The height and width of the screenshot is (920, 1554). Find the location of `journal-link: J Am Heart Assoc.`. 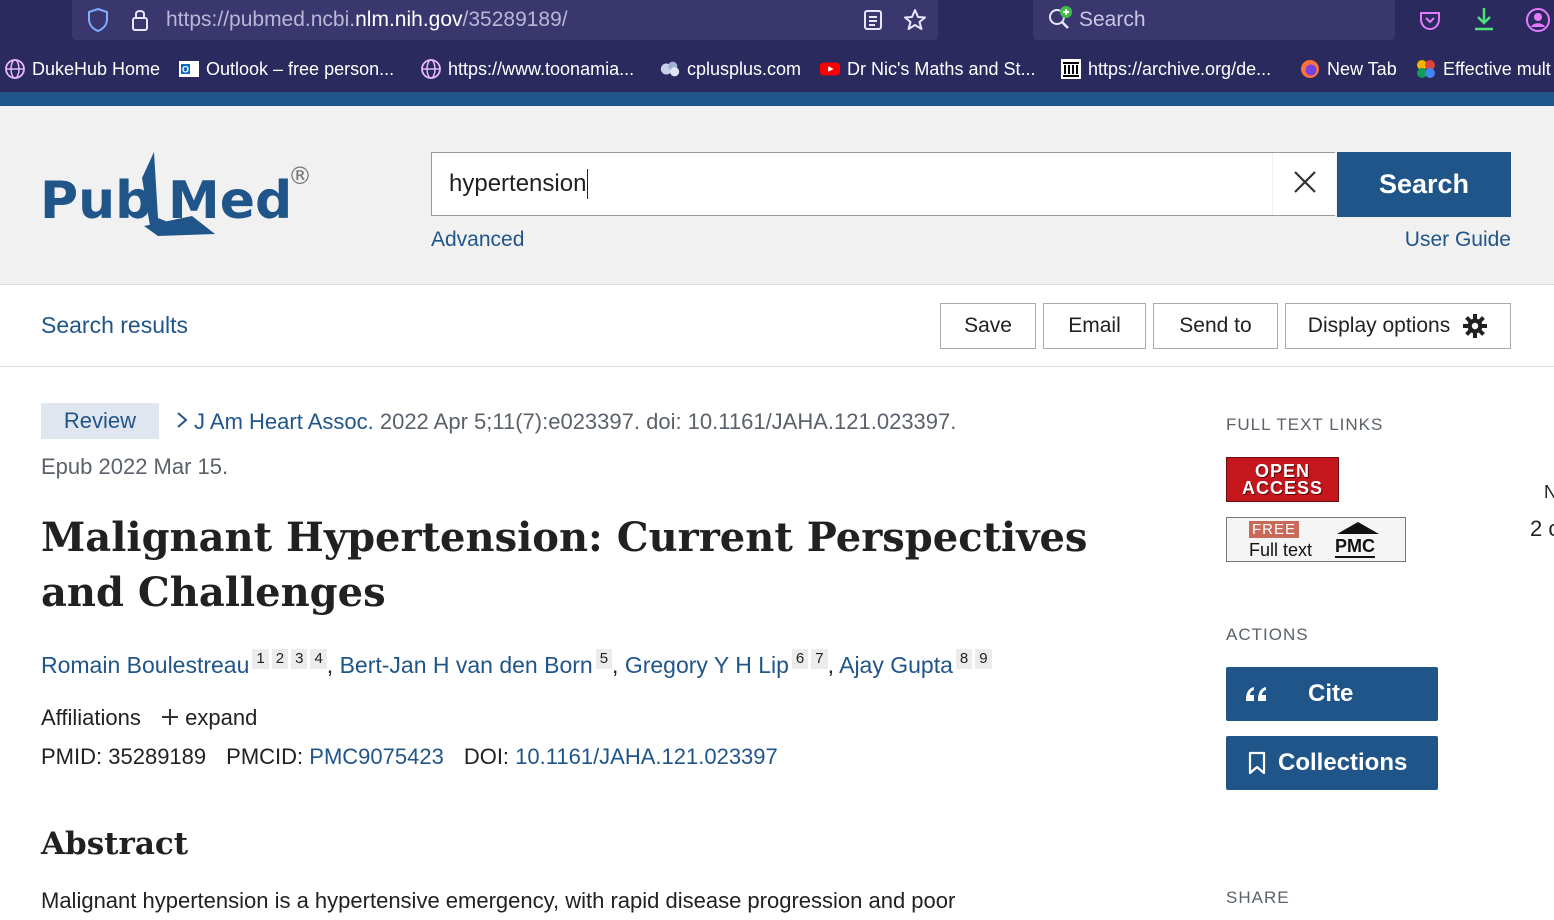

journal-link: J Am Heart Assoc. is located at coordinates (284, 421).